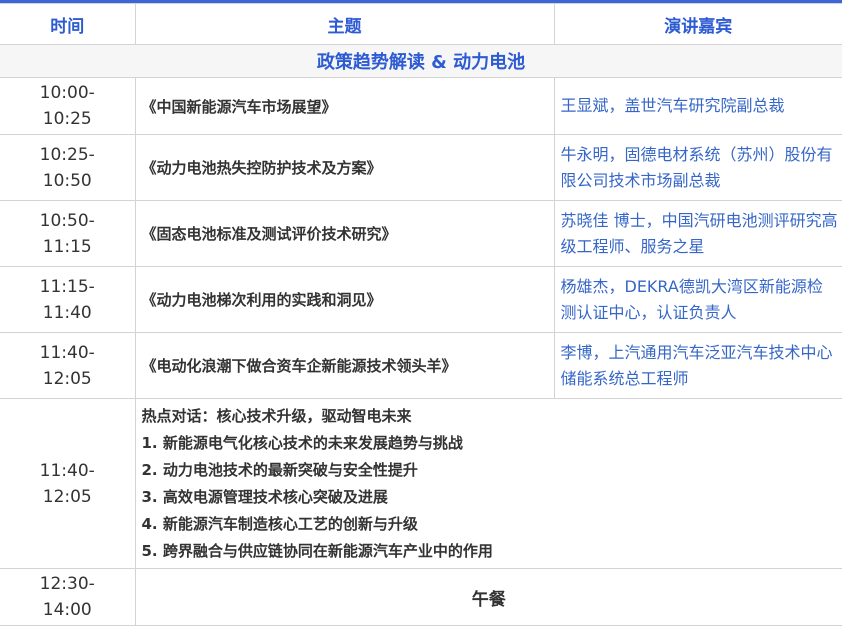 The image size is (842, 626). Describe the element at coordinates (264, 497) in the screenshot. I see `panel-item: 3. 高效电源管理技术核心突破及进展` at that location.